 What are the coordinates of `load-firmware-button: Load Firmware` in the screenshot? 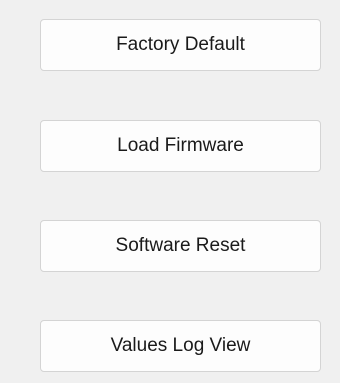 It's located at (180, 146).